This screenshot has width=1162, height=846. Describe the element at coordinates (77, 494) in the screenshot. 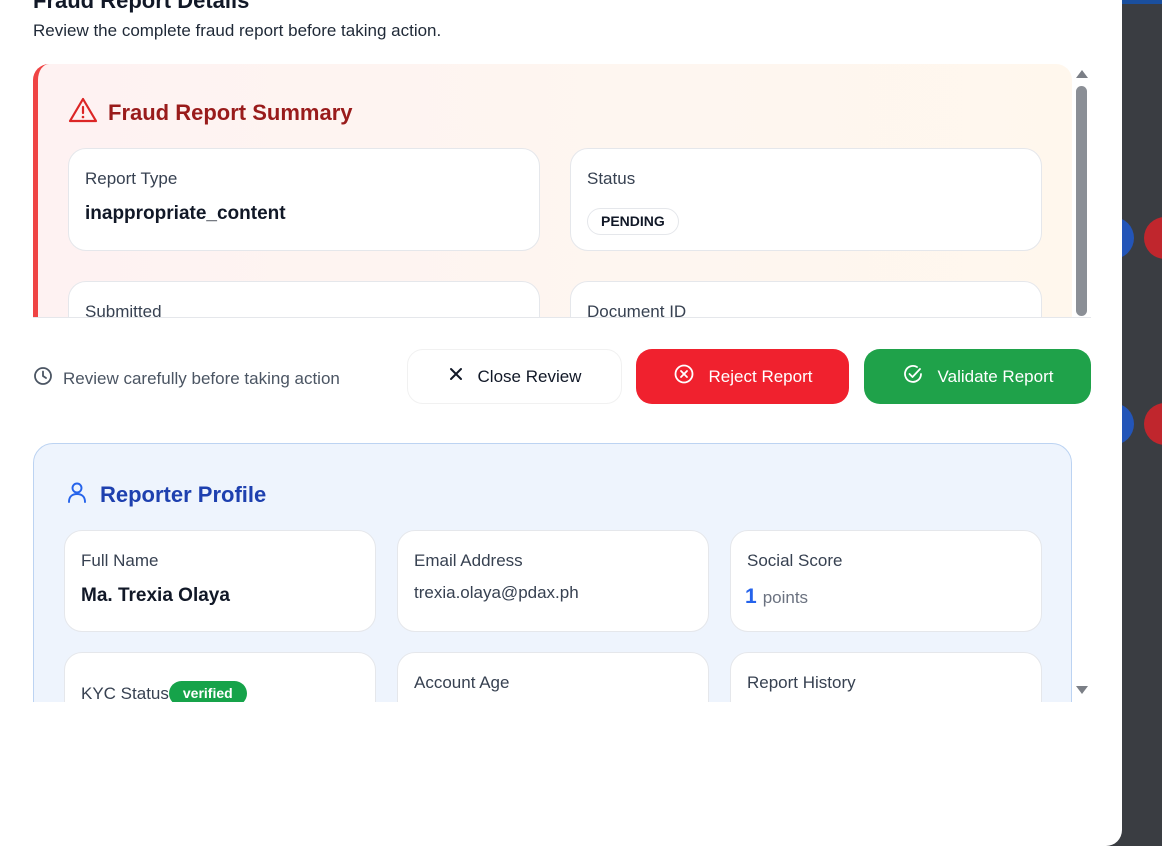

I see `user-icon` at that location.